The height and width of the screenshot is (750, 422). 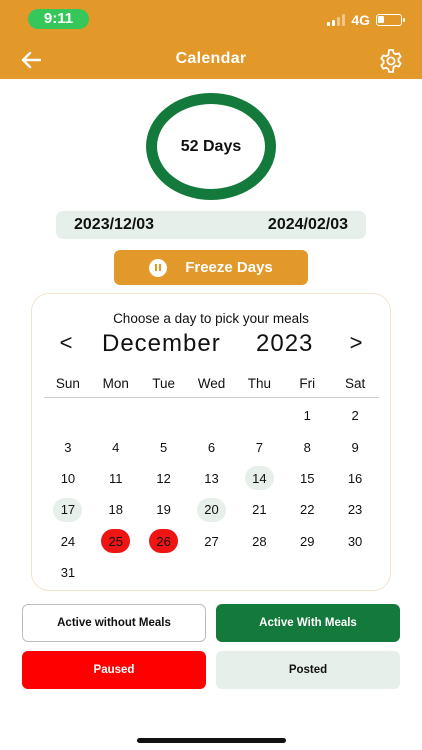 I want to click on calendar-day: 24, so click(x=68, y=541).